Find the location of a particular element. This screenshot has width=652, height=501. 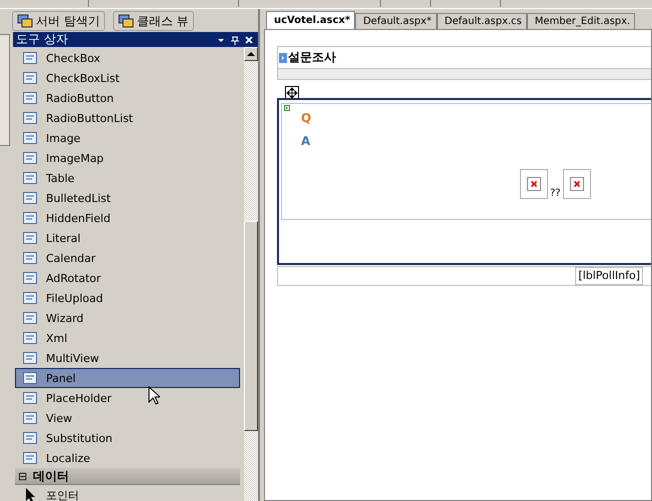

section-title: 데이터 is located at coordinates (51, 476).